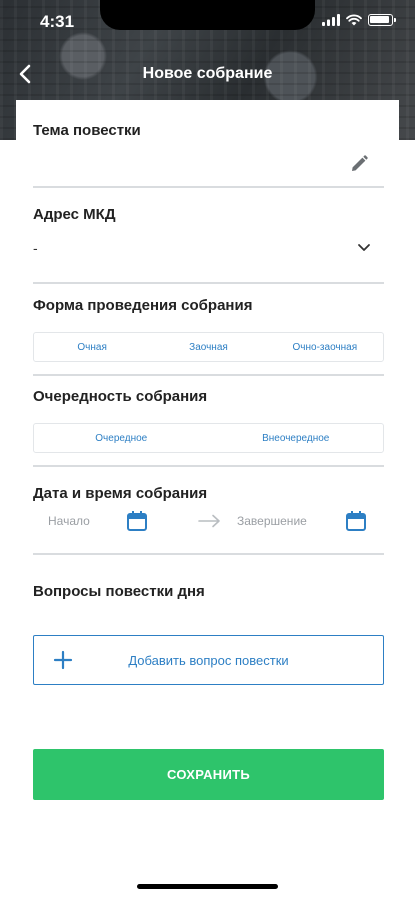  What do you see at coordinates (272, 521) in the screenshot?
I see `end-date-input: Завершение` at bounding box center [272, 521].